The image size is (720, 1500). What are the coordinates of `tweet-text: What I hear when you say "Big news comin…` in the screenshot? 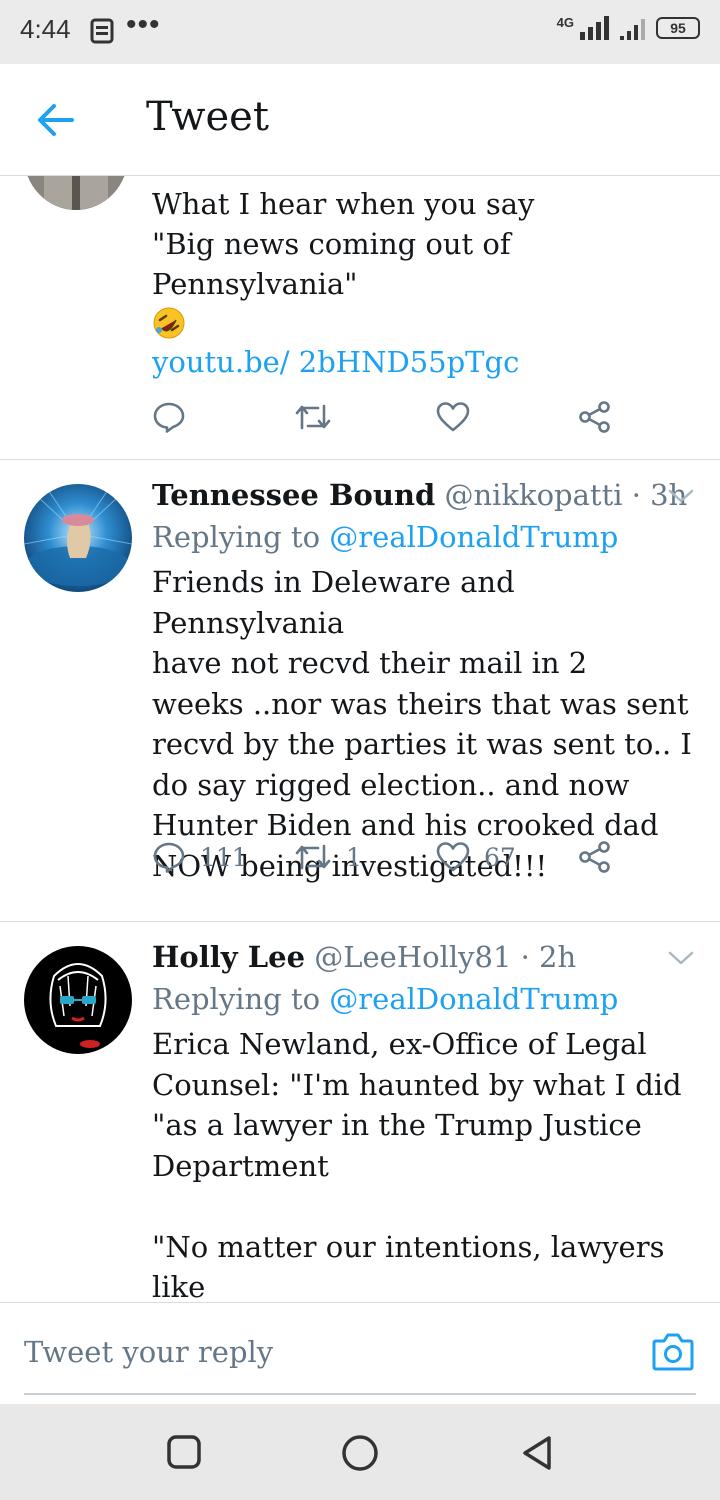 It's located at (422, 283).